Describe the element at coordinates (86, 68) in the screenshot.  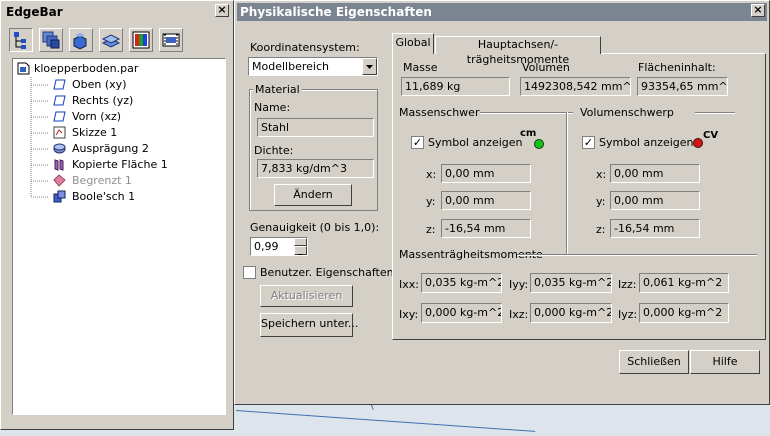
I see `tree-root-label: kloepperboden.par` at that location.